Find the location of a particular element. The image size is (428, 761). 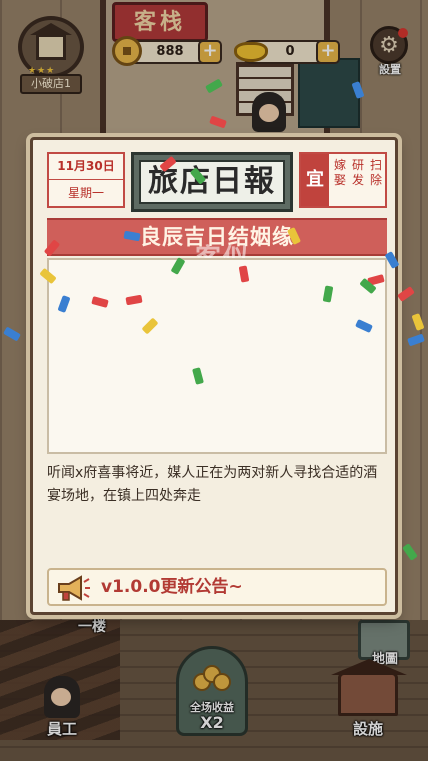

update-notice-button: v1.0.0更新公告~ is located at coordinates (217, 587).